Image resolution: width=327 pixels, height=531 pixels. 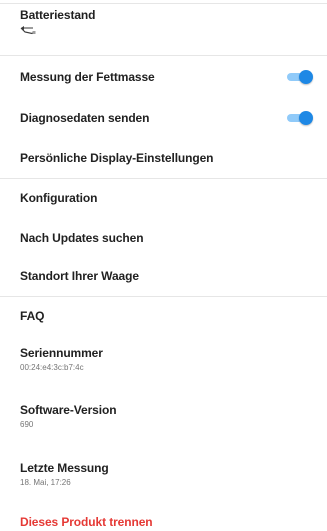 What do you see at coordinates (79, 276) in the screenshot?
I see `scale-location-label: Standort Ihrer Waage` at bounding box center [79, 276].